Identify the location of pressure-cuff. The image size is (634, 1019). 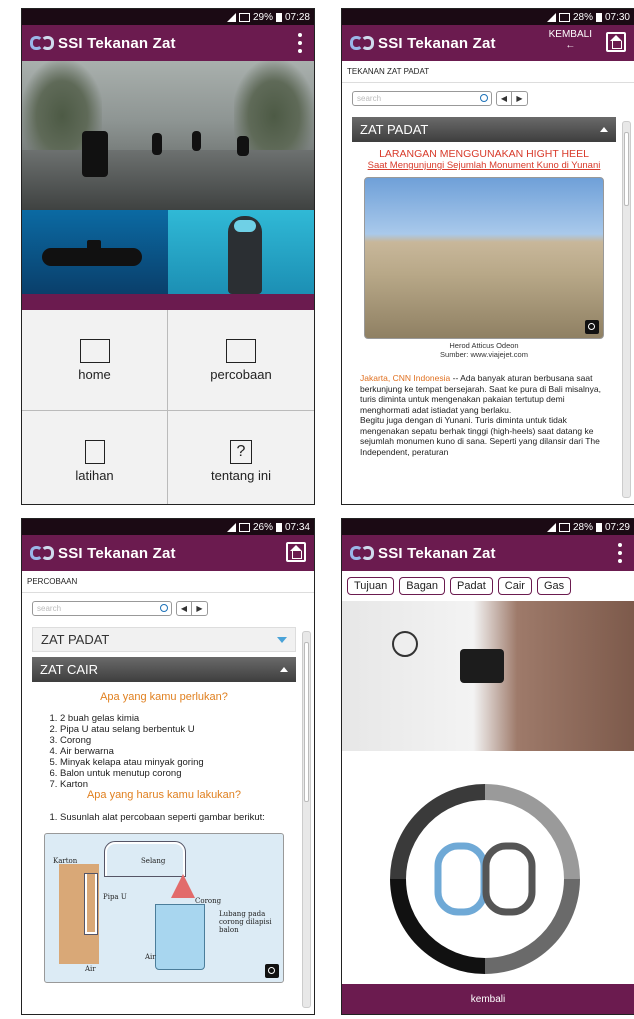
(482, 666).